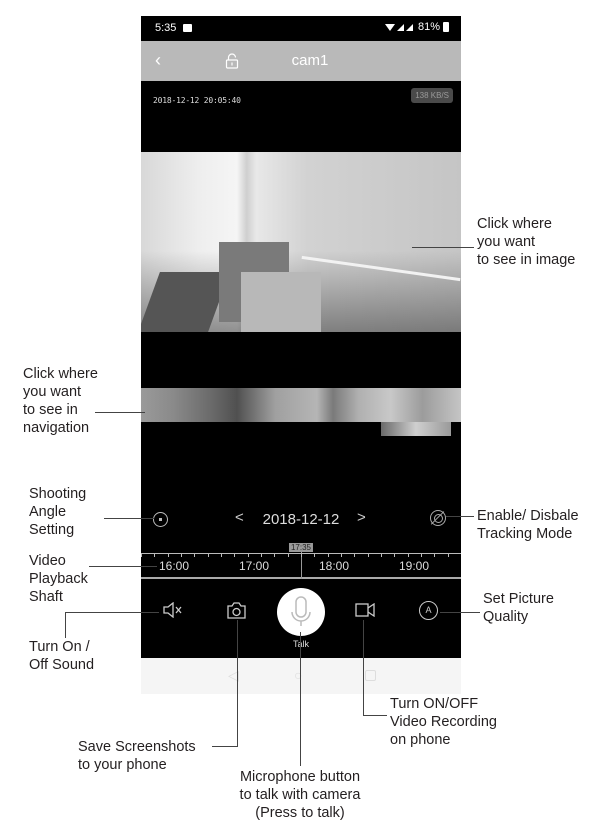 Image resolution: width=611 pixels, height=830 pixels. Describe the element at coordinates (398, 27) in the screenshot. I see `signal-icon` at that location.